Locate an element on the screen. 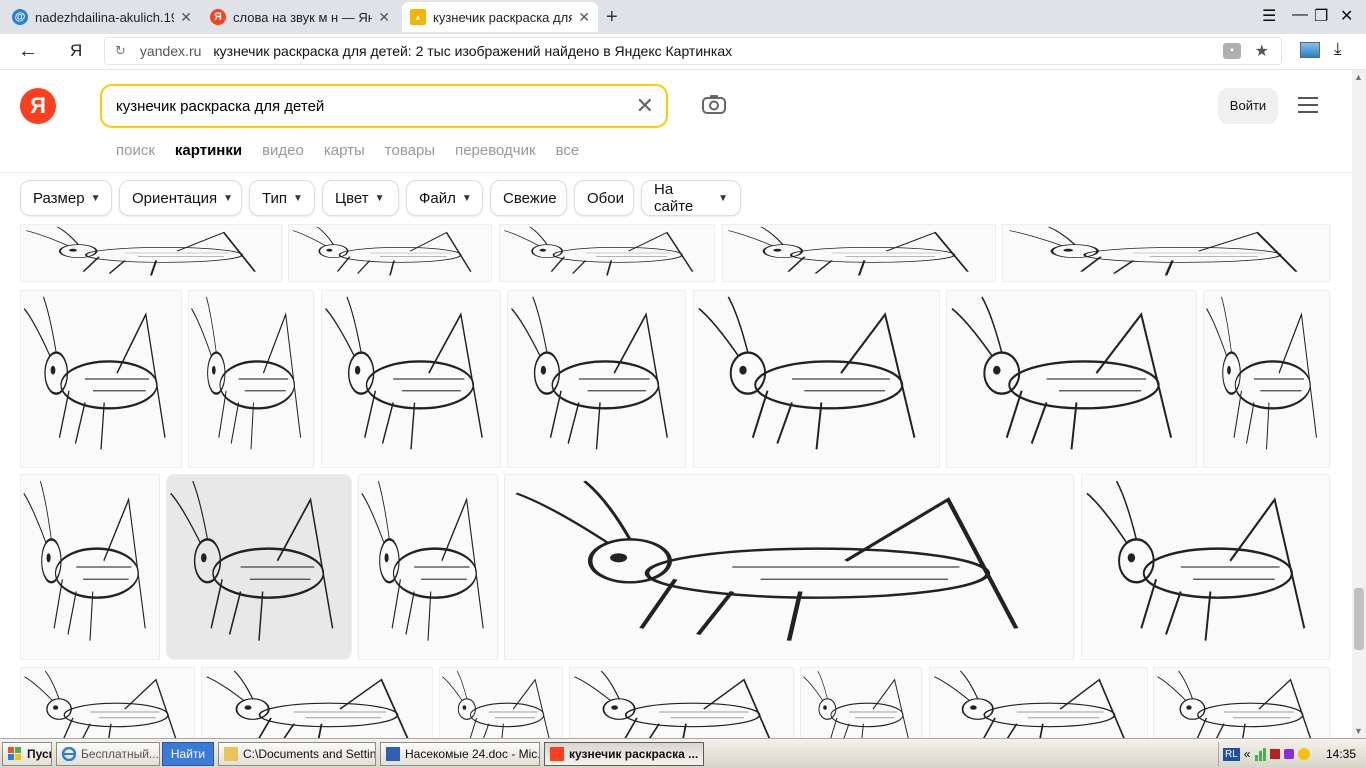  filter-label: Свежие is located at coordinates (530, 198).